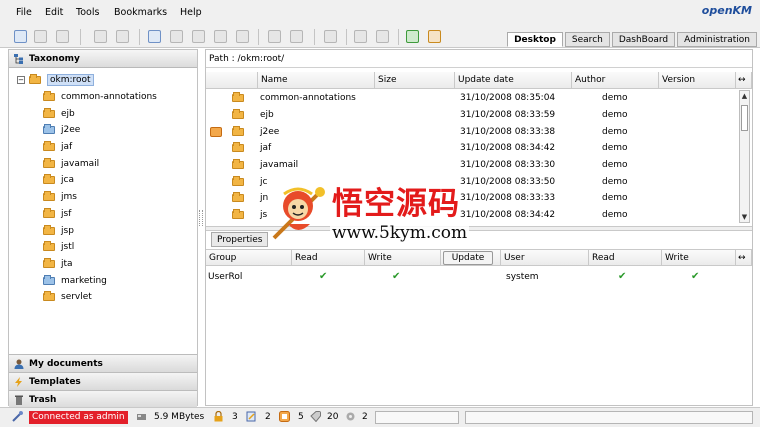 The image size is (760, 427). Describe the element at coordinates (220, 36) in the screenshot. I see `checkin-icon` at that location.